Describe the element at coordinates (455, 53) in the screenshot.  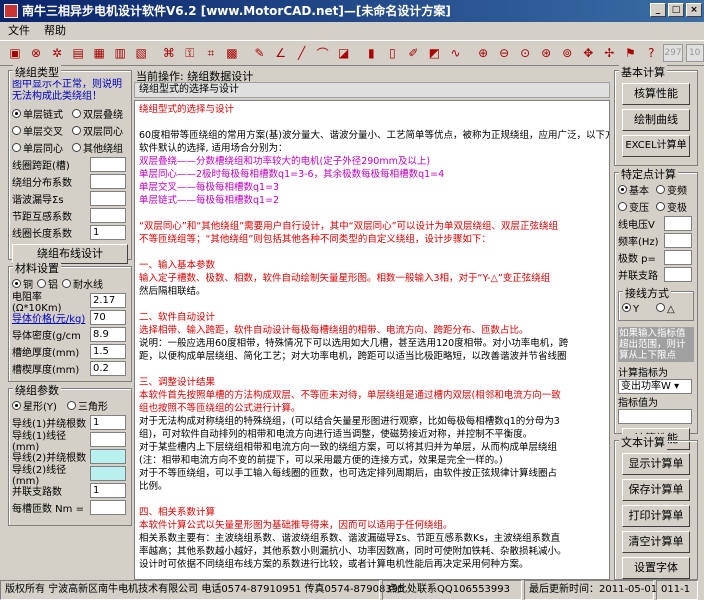
I see `wave-icon: ∿` at that location.